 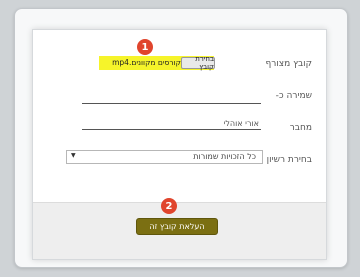 What do you see at coordinates (171, 97) in the screenshot?
I see `save-as-input` at bounding box center [171, 97].